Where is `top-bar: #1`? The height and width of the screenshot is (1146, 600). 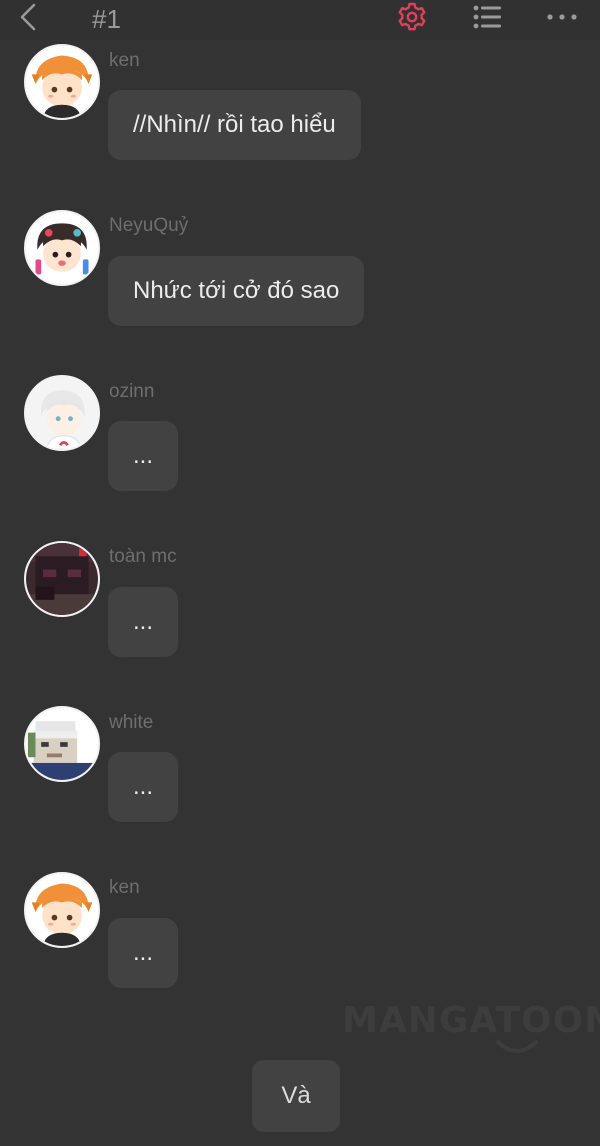 top-bar: #1 is located at coordinates (300, 20).